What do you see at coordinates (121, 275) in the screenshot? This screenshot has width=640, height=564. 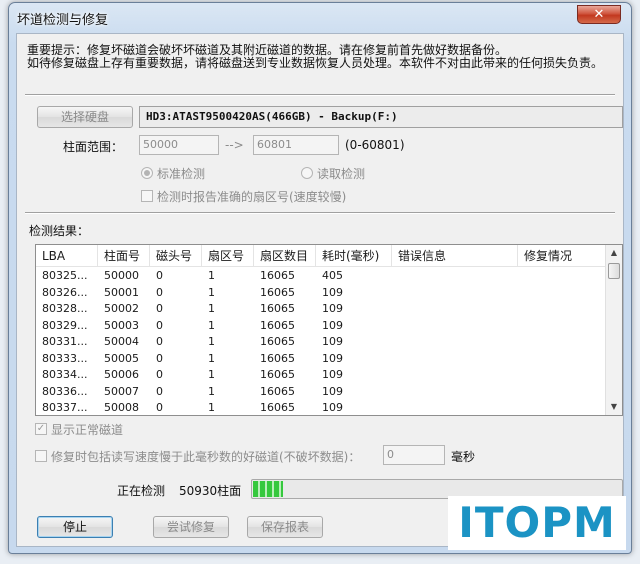 I see `cell-cylinder: 50000` at bounding box center [121, 275].